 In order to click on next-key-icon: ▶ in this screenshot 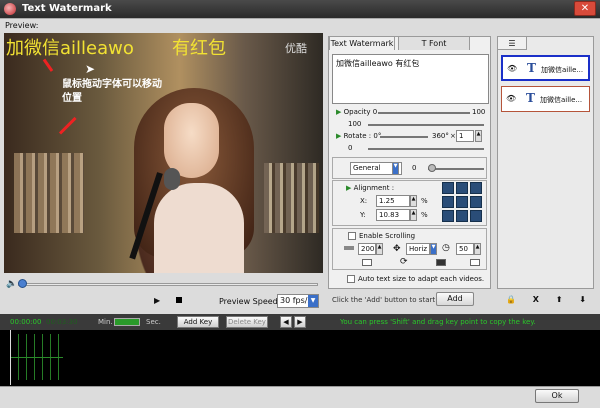, I will do `click(300, 322)`.